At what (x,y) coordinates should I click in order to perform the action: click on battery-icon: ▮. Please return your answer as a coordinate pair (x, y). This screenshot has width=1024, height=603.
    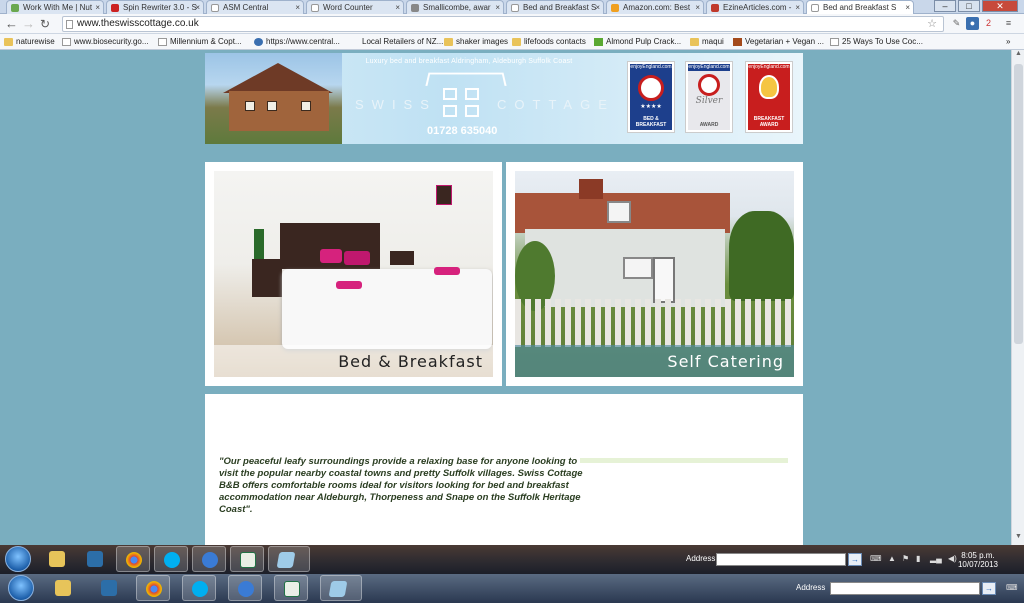
    Looking at the image, I should click on (918, 558).